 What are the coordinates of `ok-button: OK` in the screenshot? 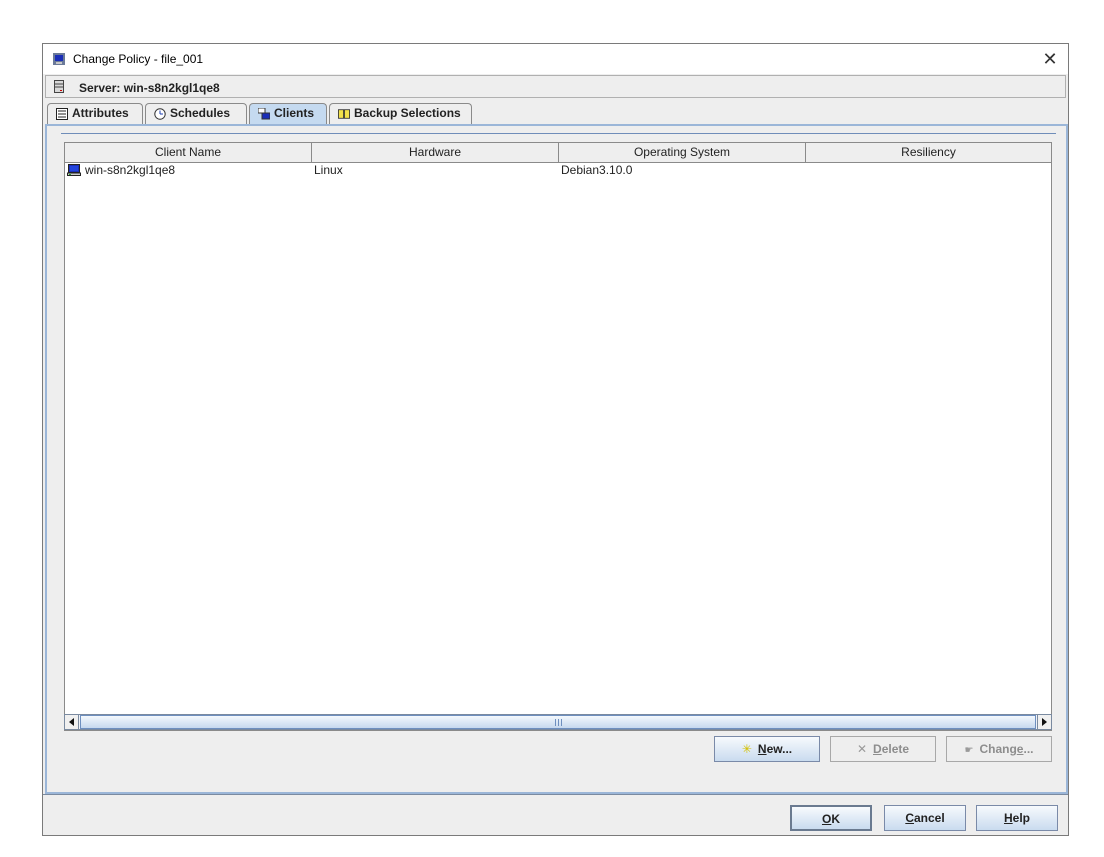 It's located at (831, 818).